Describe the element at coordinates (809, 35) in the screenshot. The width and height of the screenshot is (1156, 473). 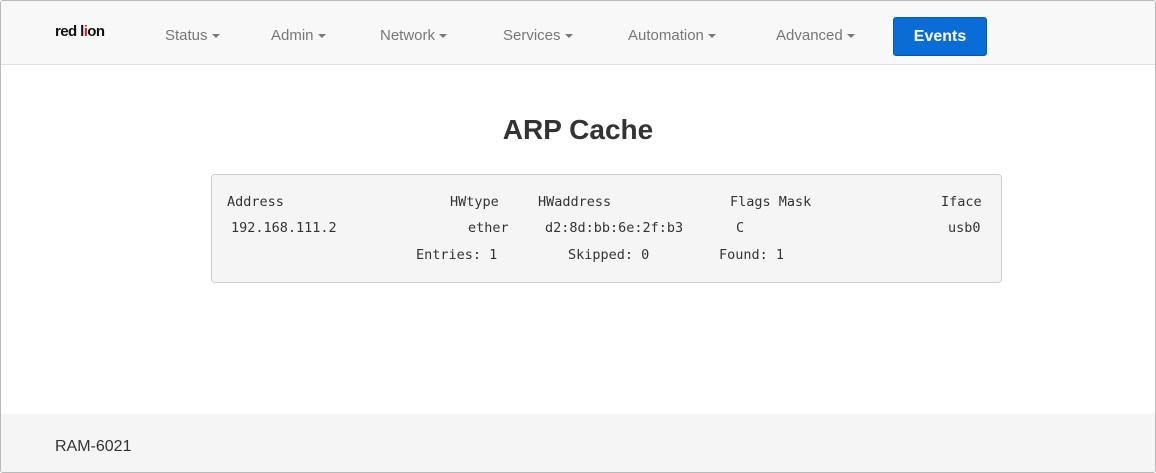
I see `nav-label: Advanced` at that location.